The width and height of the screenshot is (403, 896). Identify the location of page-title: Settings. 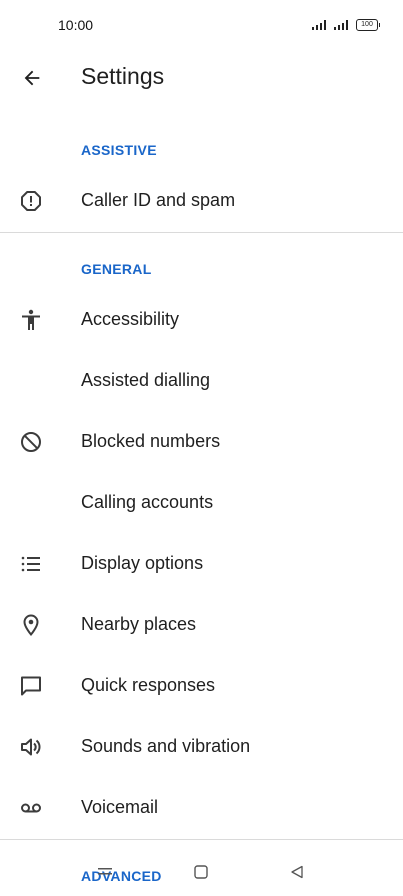
(123, 76).